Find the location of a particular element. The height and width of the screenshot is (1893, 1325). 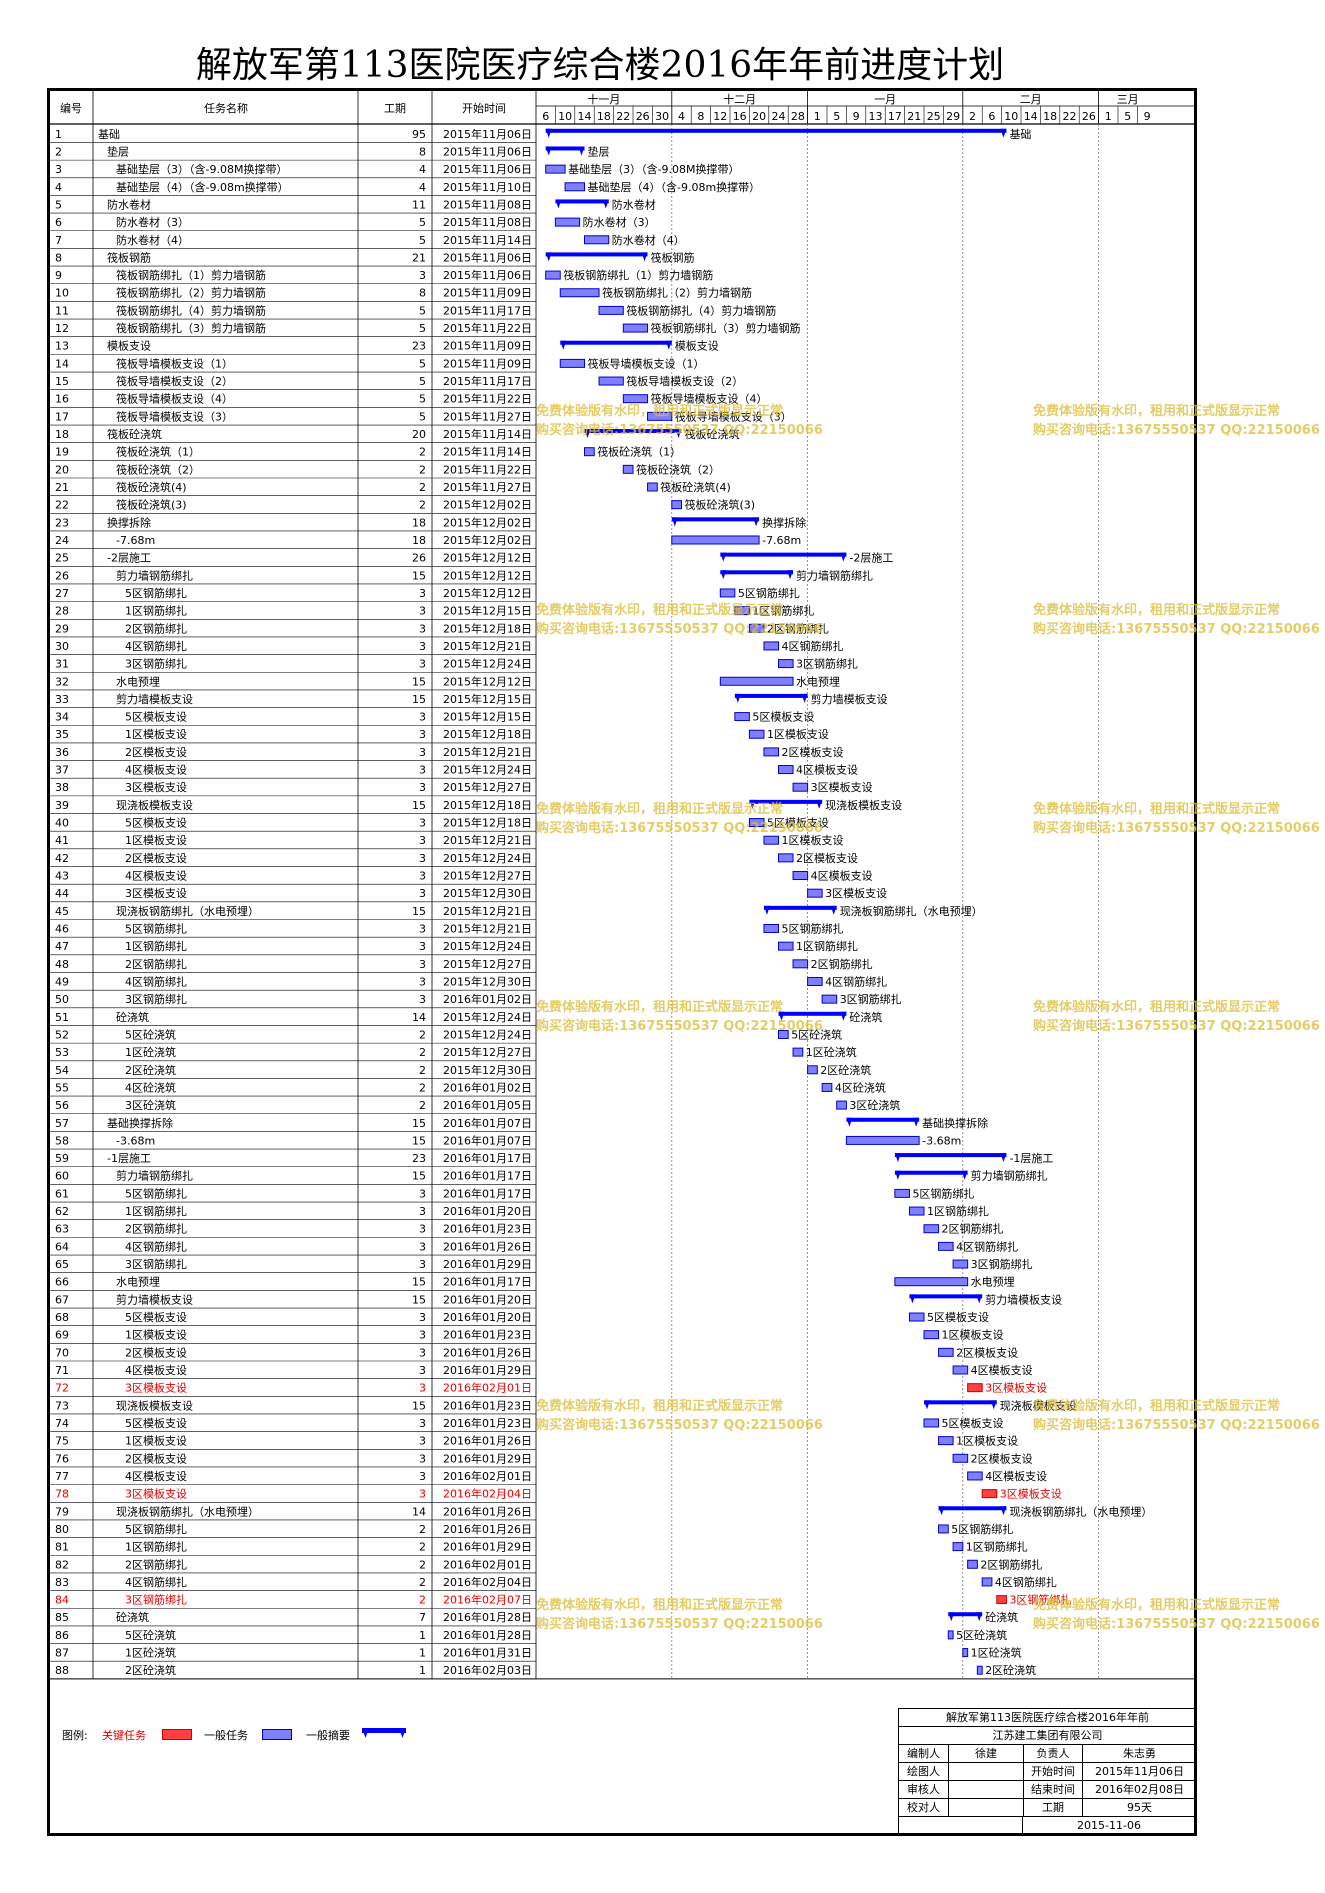

task-id: 71 is located at coordinates (62, 1370).